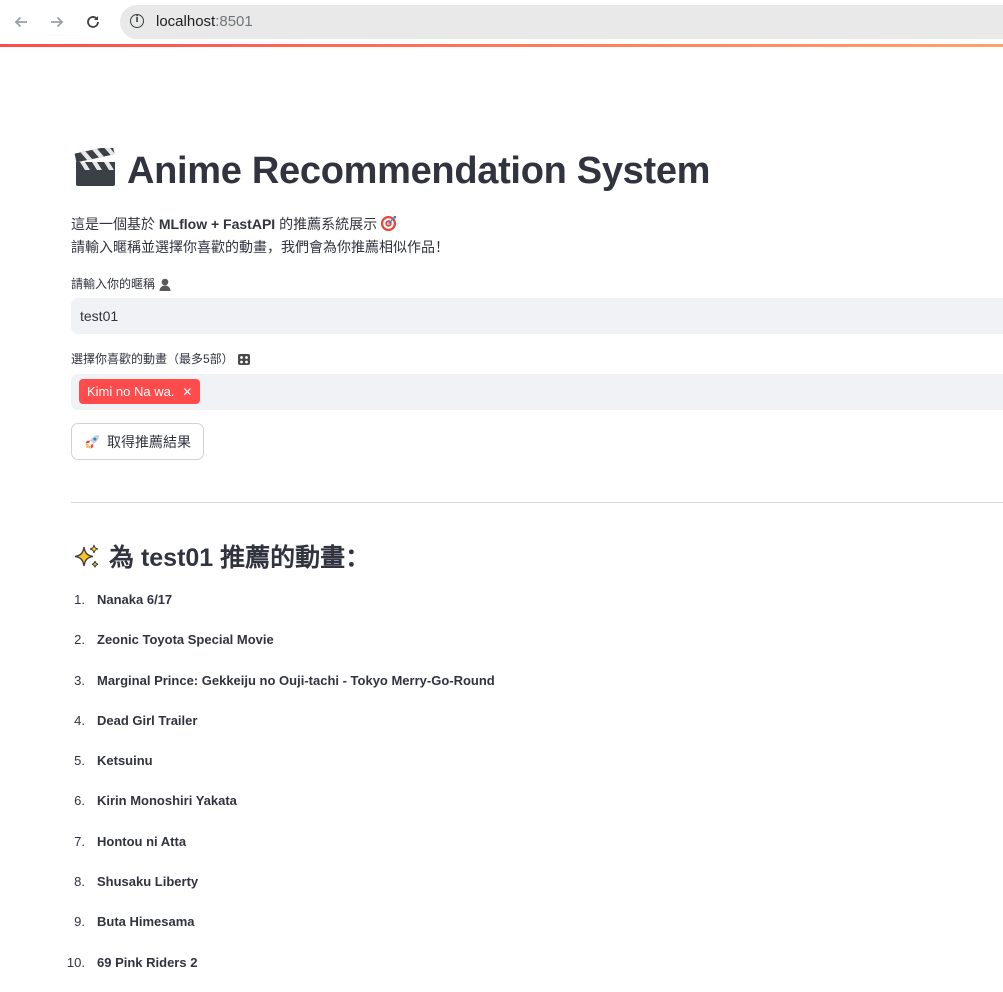  What do you see at coordinates (537, 316) in the screenshot?
I see `nickname-input` at bounding box center [537, 316].